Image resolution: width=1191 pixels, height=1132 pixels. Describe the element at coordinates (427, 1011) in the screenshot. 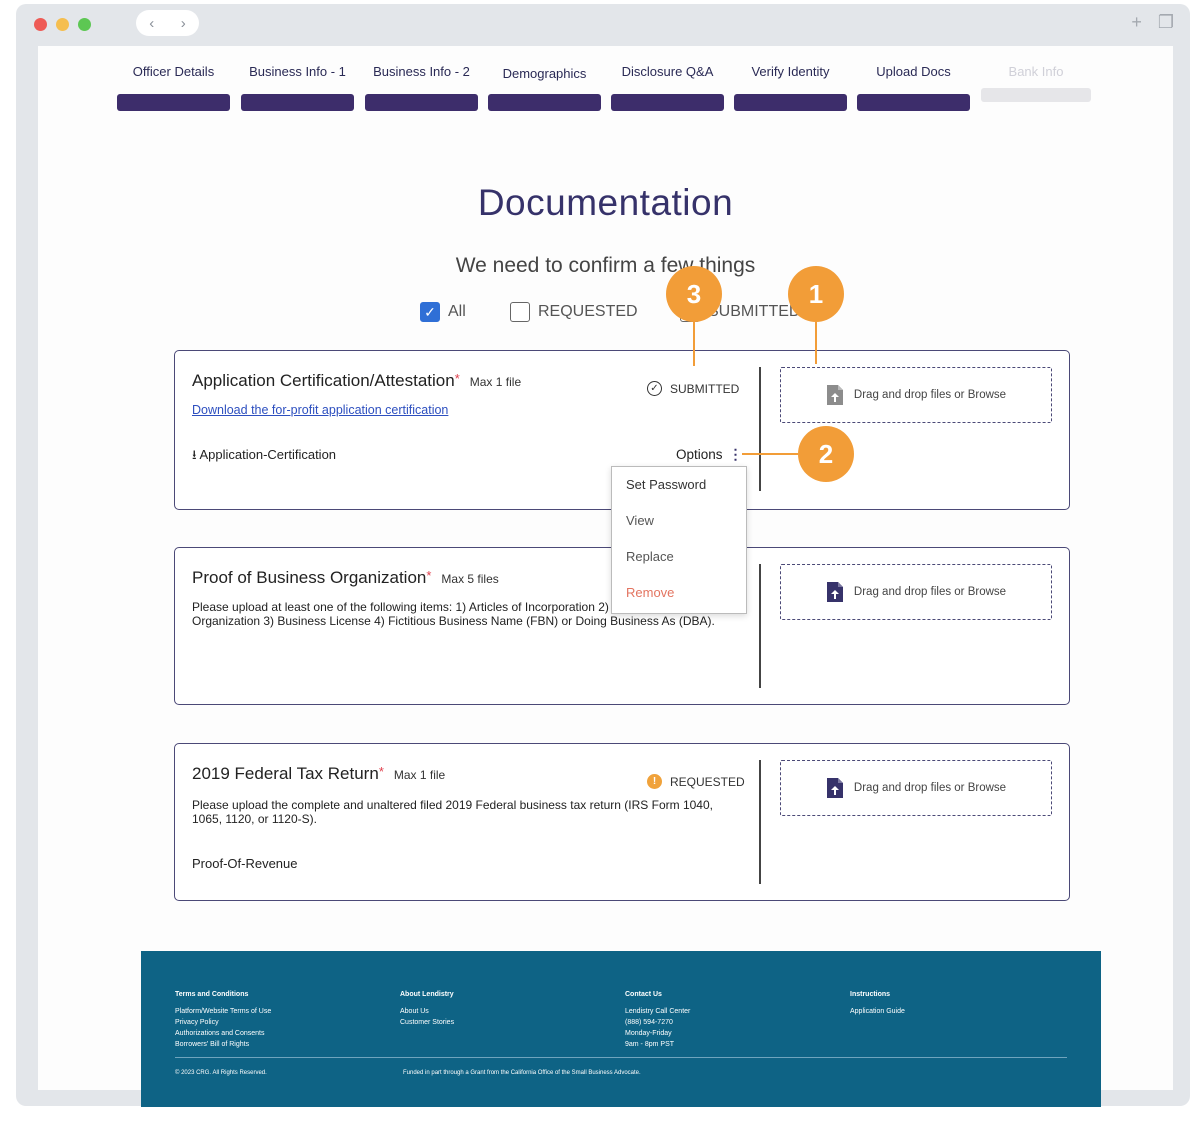

I see `footer-link: About Us` at that location.